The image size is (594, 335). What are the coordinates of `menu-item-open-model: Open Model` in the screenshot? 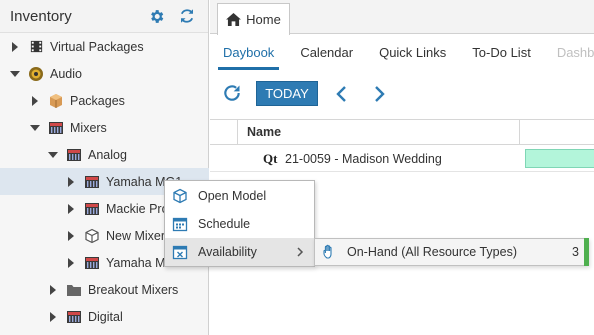 It's located at (239, 196).